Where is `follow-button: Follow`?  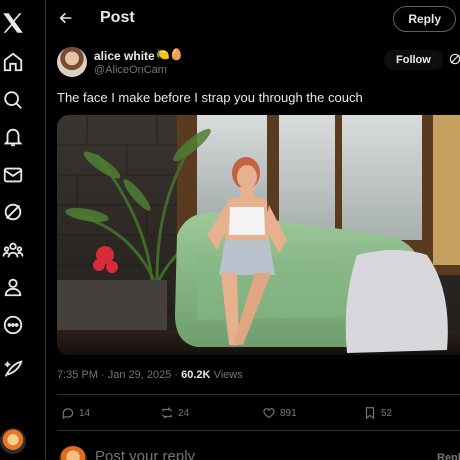
follow-button: Follow is located at coordinates (413, 60).